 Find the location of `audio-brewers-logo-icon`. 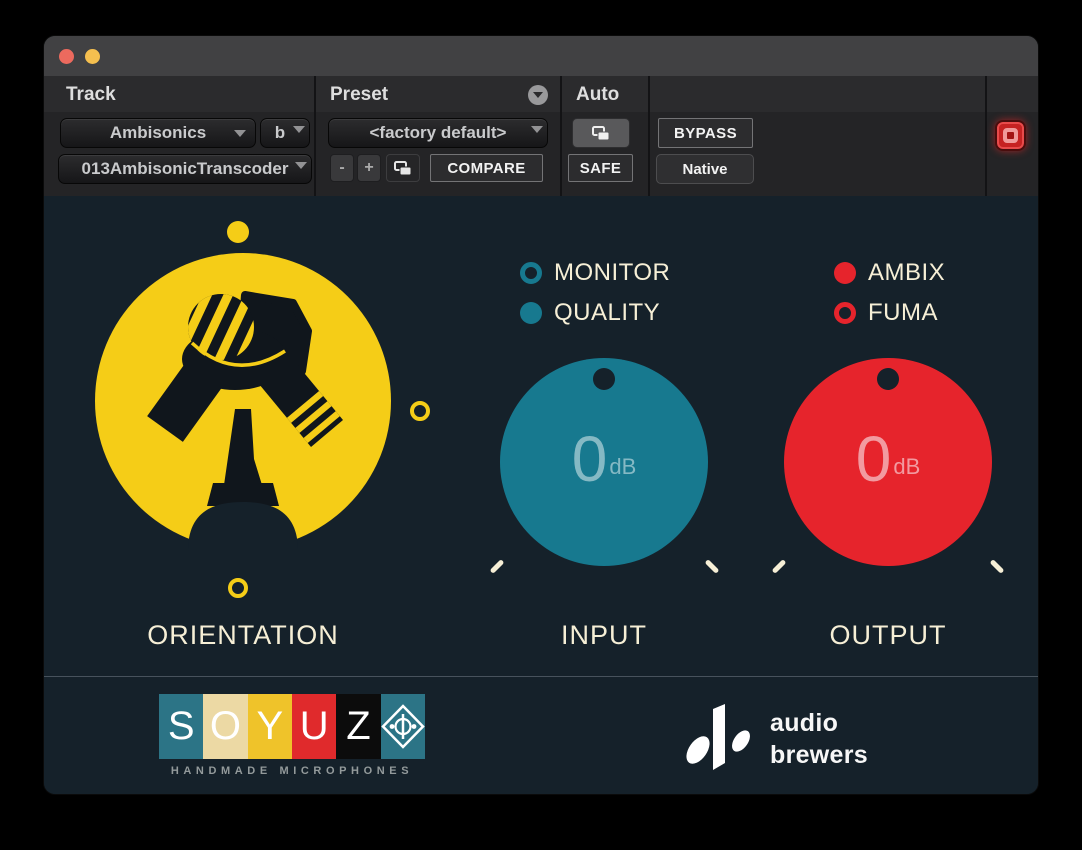

audio-brewers-logo-icon is located at coordinates (718, 737).